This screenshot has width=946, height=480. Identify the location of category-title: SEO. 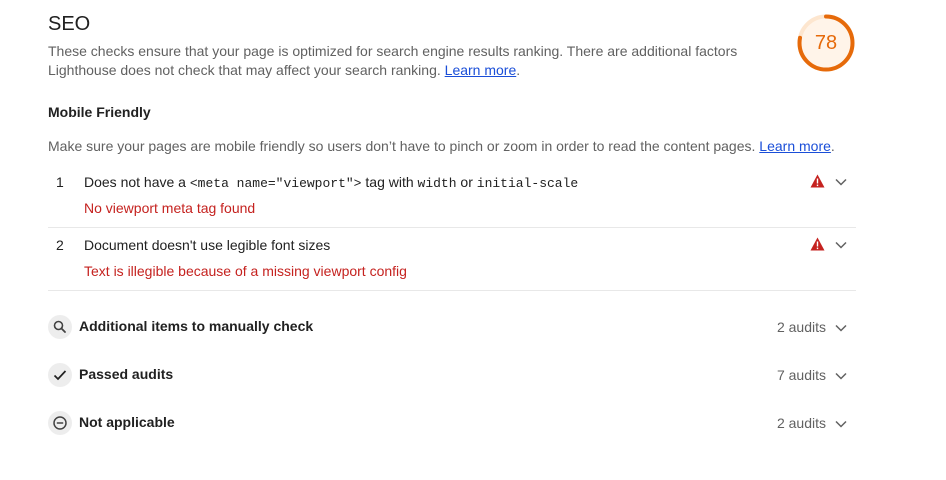
(69, 24).